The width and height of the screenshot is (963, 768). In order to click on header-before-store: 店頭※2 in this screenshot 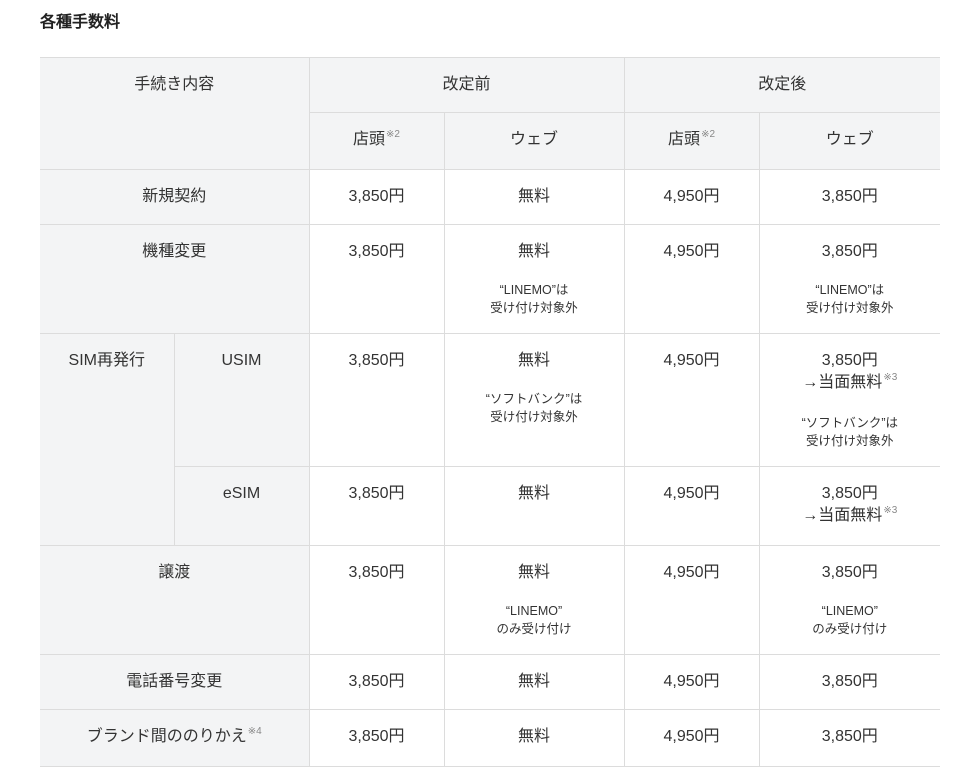, I will do `click(376, 141)`.